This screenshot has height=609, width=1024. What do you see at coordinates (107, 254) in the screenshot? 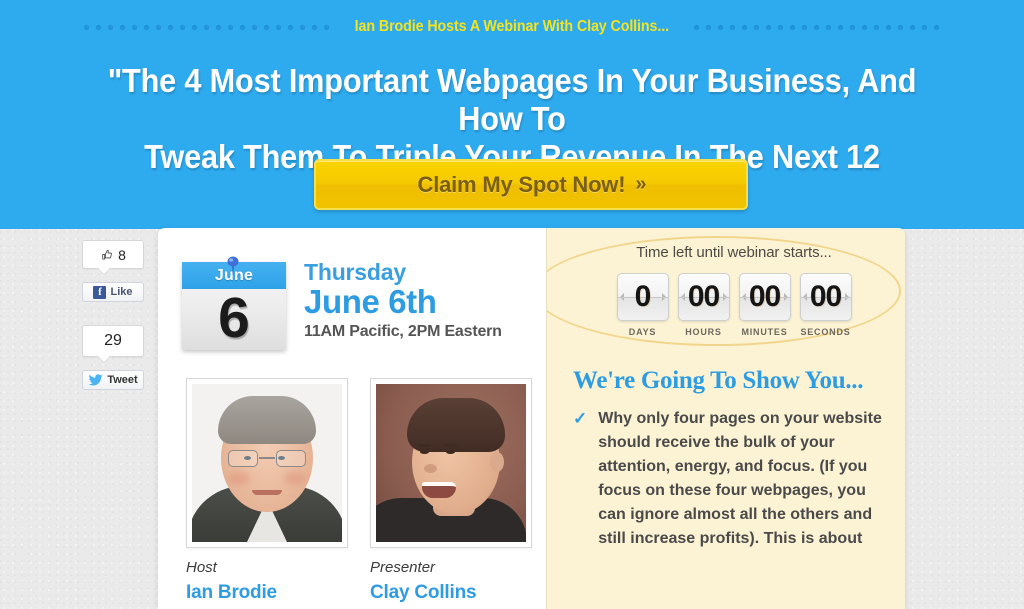
I see `thumbs-up-icon` at bounding box center [107, 254].